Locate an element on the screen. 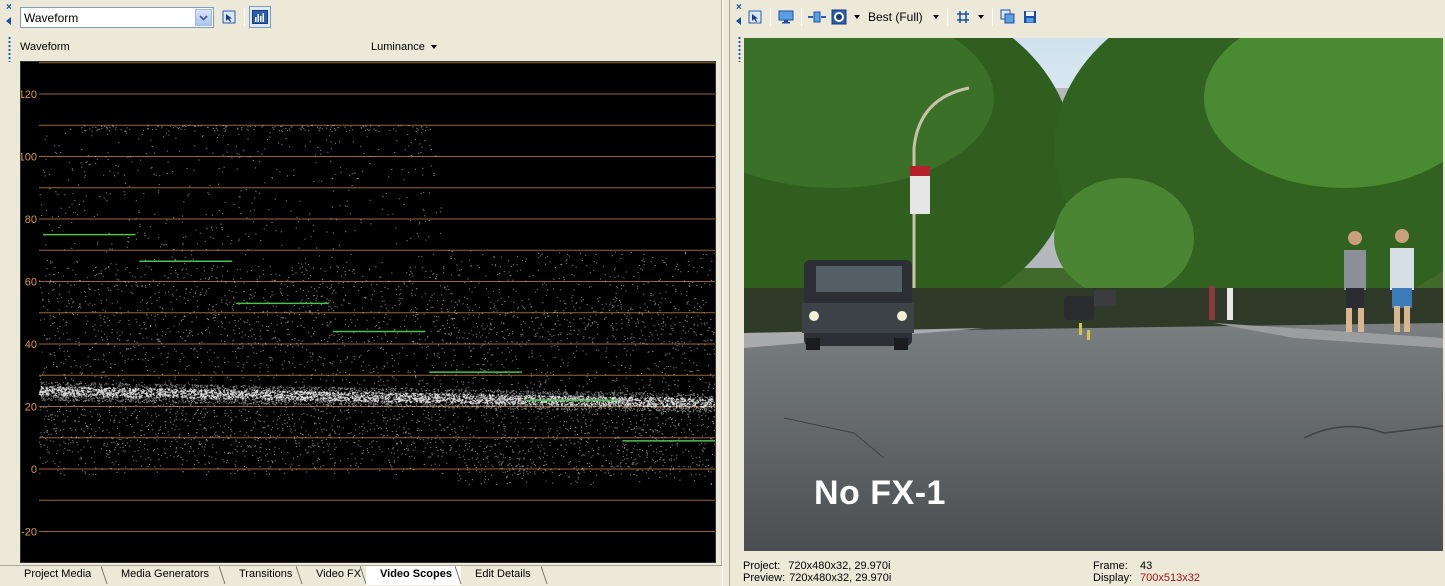 The width and height of the screenshot is (1445, 586). scope-view-toggle-button is located at coordinates (260, 17).